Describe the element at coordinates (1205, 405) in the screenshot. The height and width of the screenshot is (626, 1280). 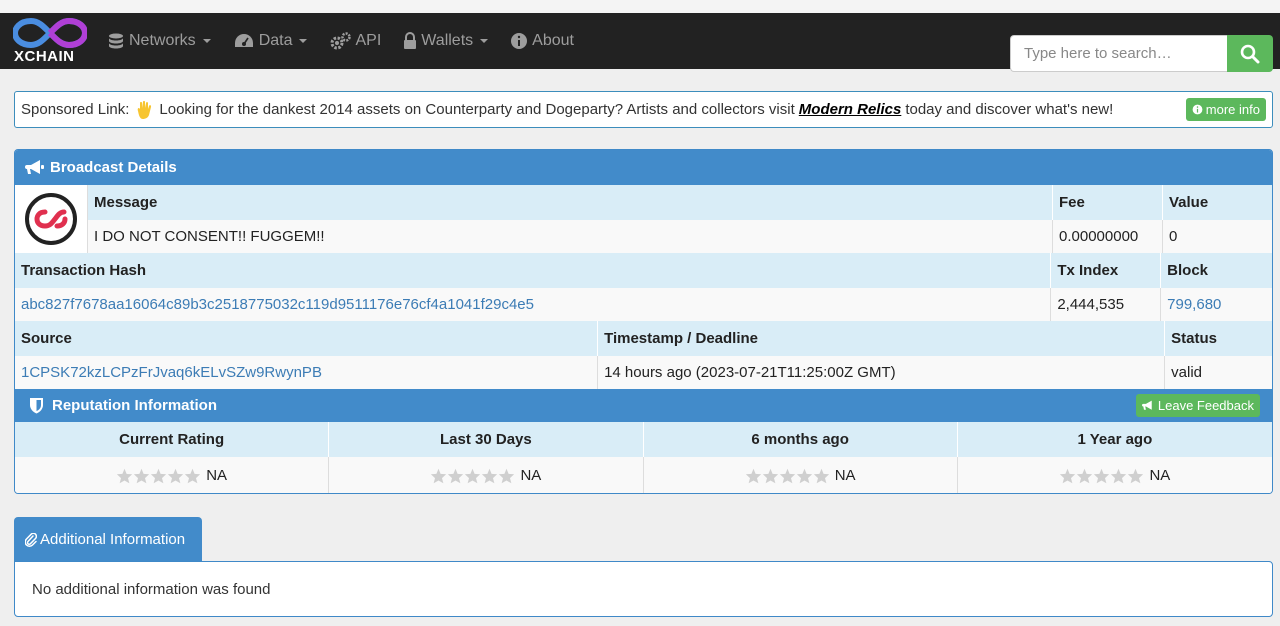
I see `leave-feedback-label: Leave Feedback` at that location.